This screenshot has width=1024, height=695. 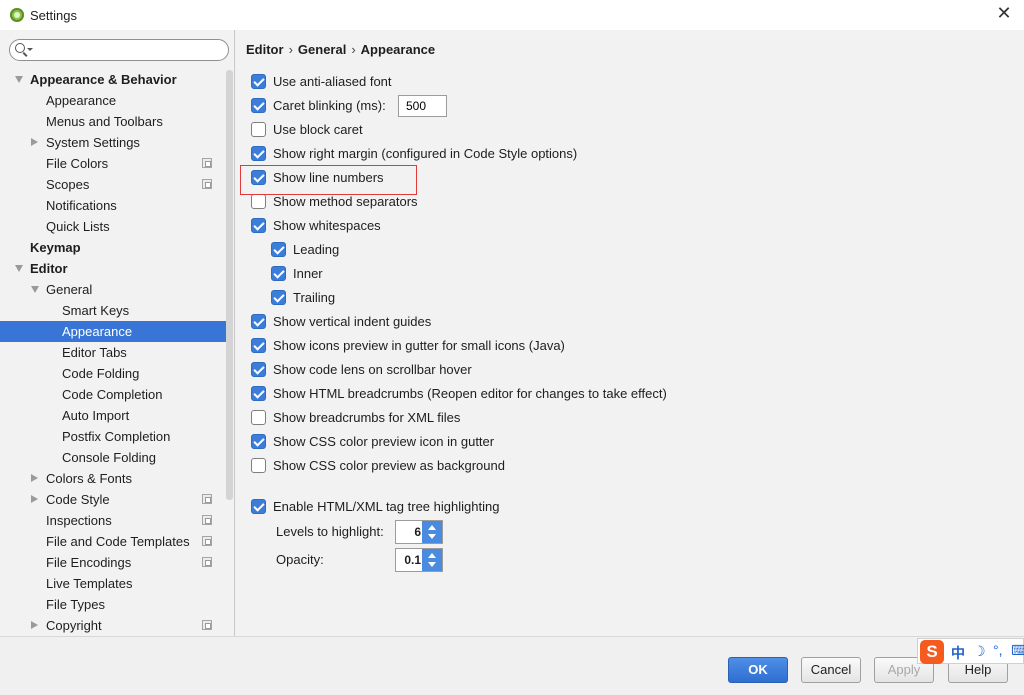 What do you see at coordinates (1004, 13) in the screenshot?
I see `close-icon: ✕` at bounding box center [1004, 13].